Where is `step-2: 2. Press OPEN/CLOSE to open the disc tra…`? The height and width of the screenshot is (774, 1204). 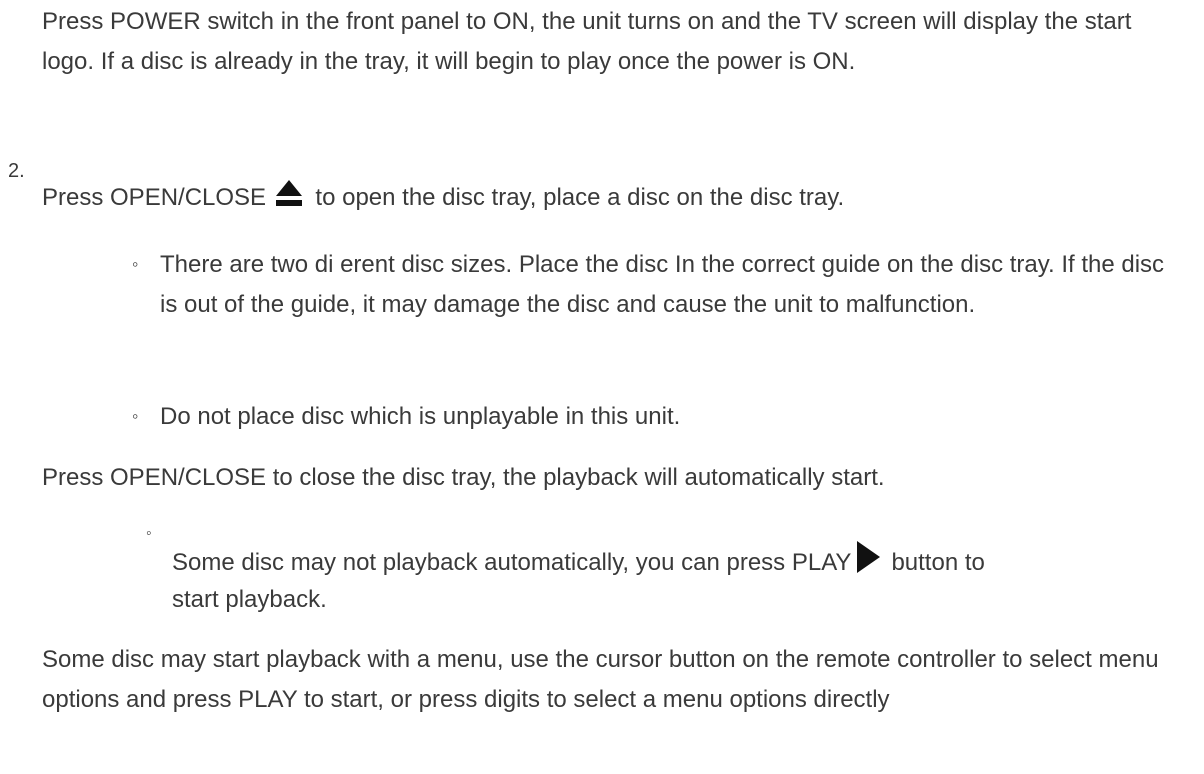 step-2: 2. Press OPEN/CLOSE to open the disc tra… is located at coordinates (598, 195).